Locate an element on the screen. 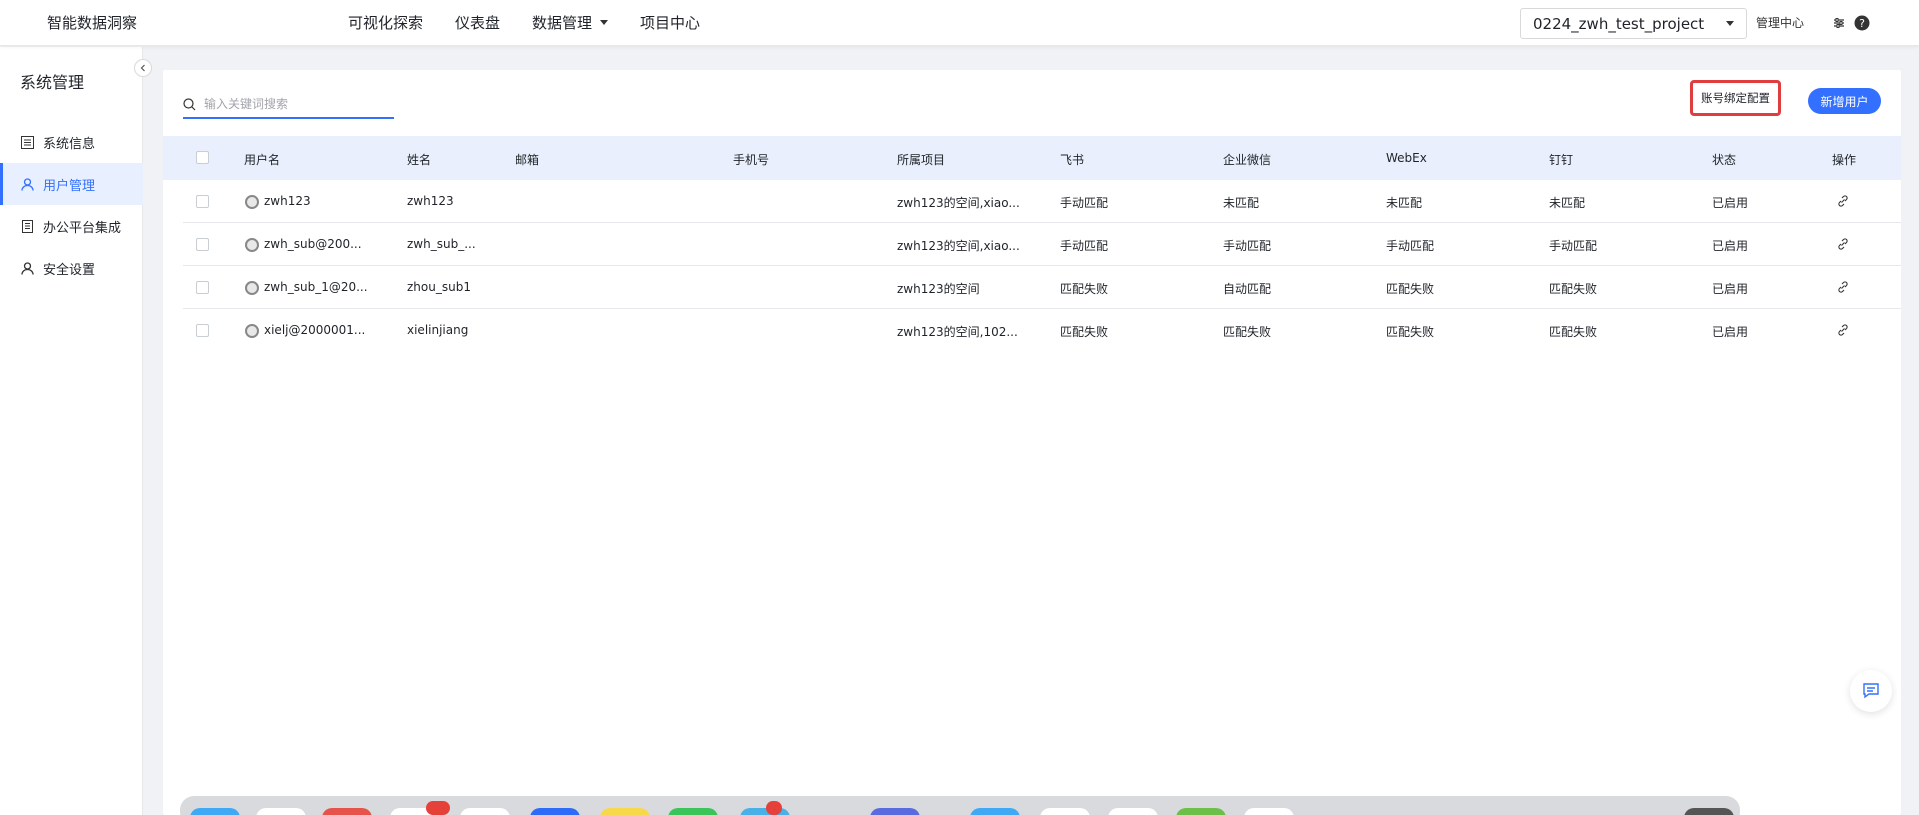  col-name: 姓名 is located at coordinates (419, 159).